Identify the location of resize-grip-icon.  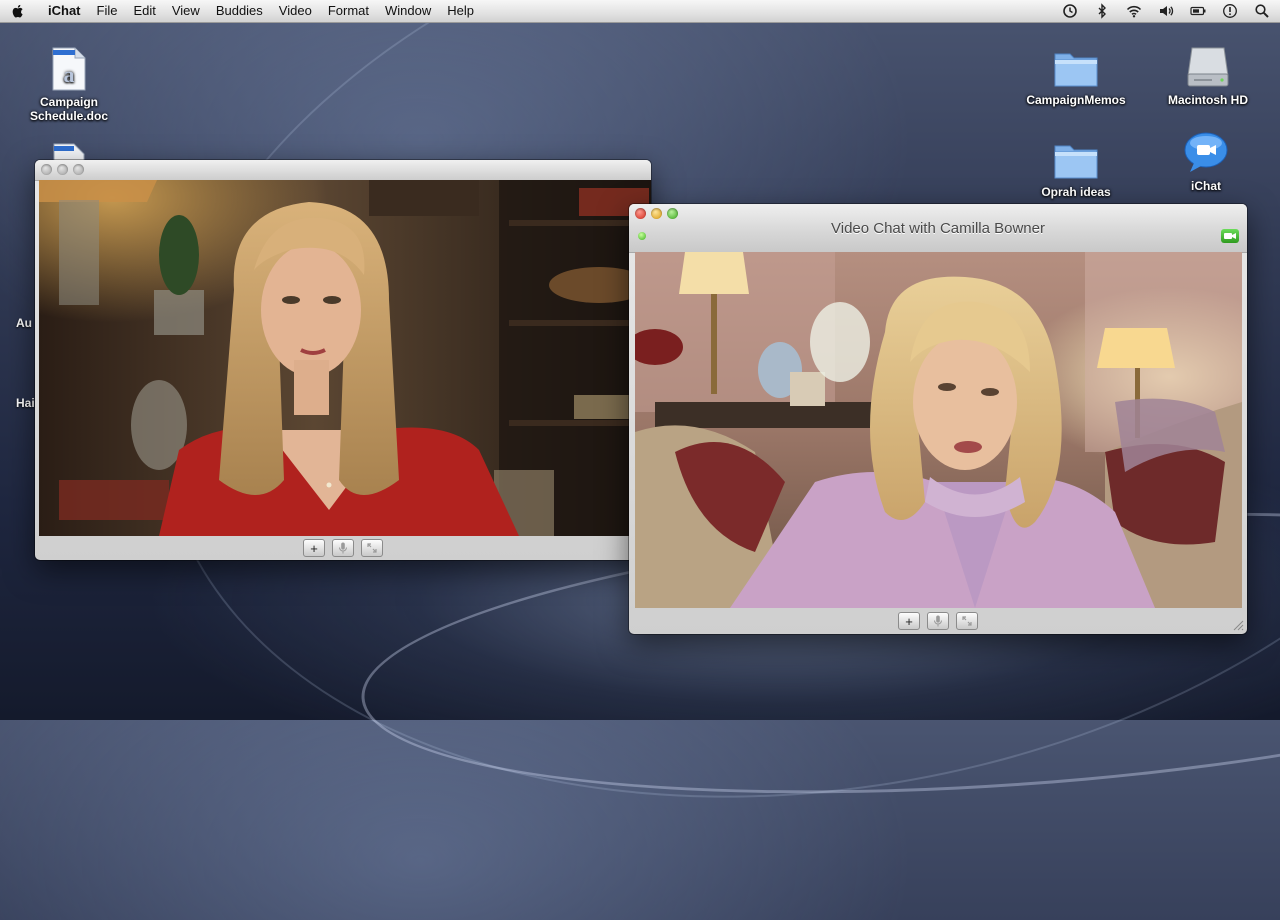
(1238, 625).